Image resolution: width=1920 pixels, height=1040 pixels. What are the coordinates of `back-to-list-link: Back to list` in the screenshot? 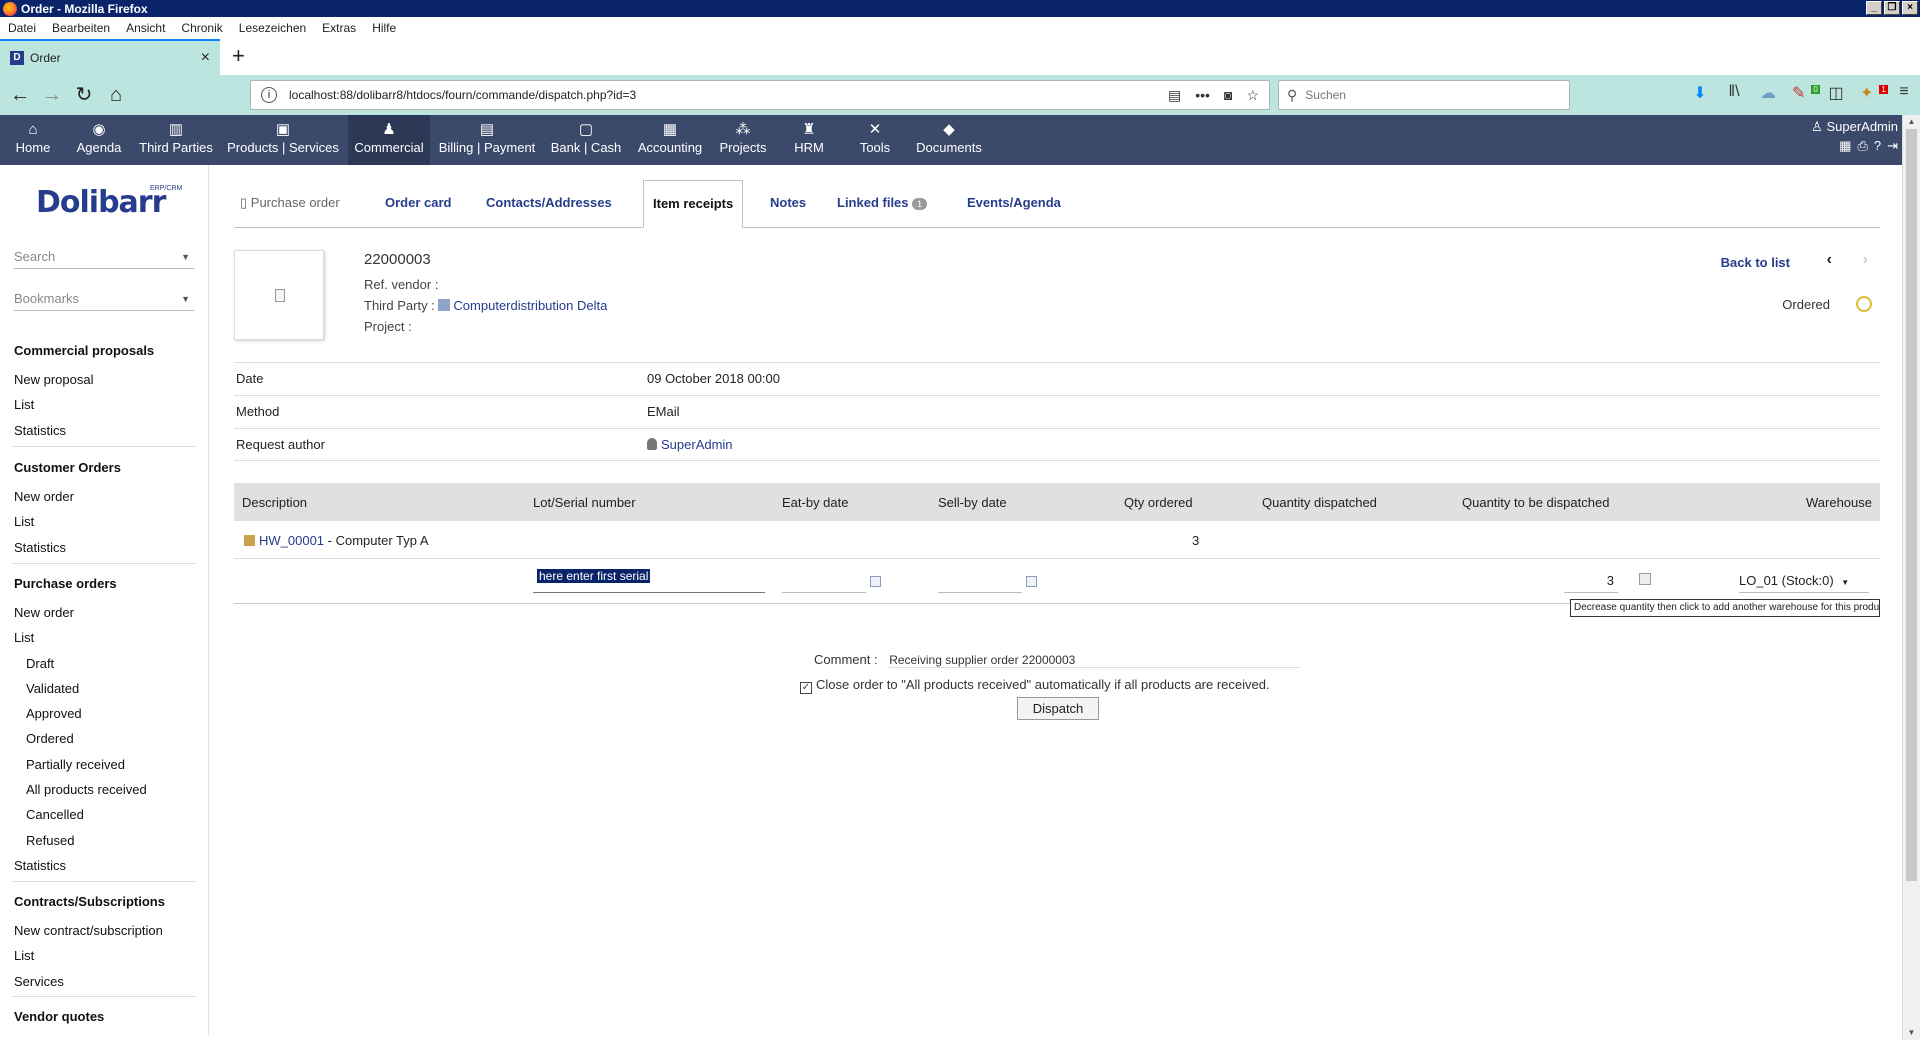 It's located at (1755, 262).